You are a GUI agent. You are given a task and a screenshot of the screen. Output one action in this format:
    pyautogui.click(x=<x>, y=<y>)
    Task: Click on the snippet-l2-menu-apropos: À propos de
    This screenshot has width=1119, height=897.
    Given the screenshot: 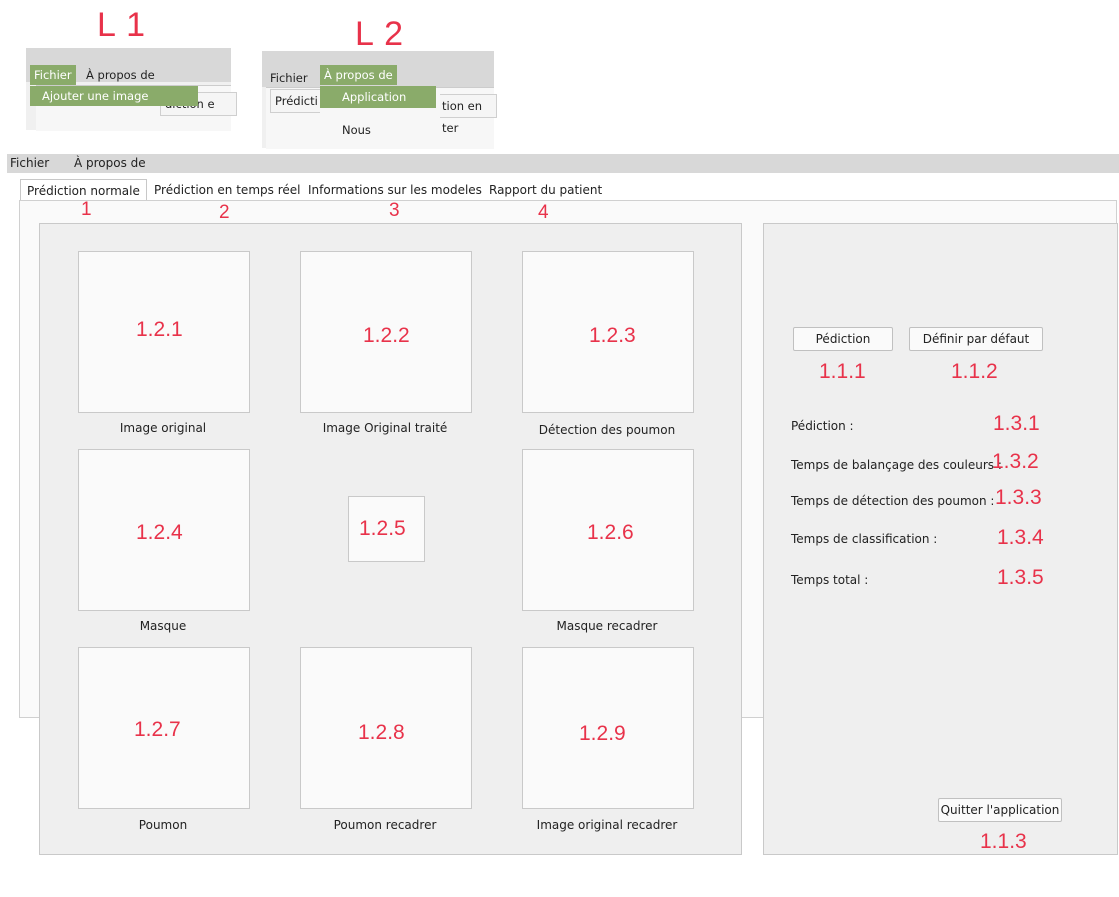 What is the action you would take?
    pyautogui.click(x=358, y=75)
    